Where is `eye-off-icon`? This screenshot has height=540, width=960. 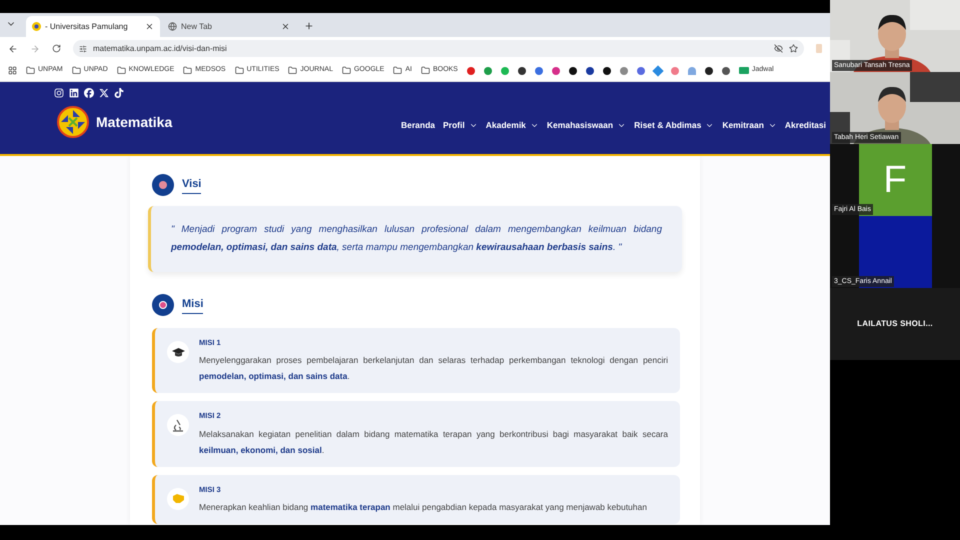 eye-off-icon is located at coordinates (778, 48).